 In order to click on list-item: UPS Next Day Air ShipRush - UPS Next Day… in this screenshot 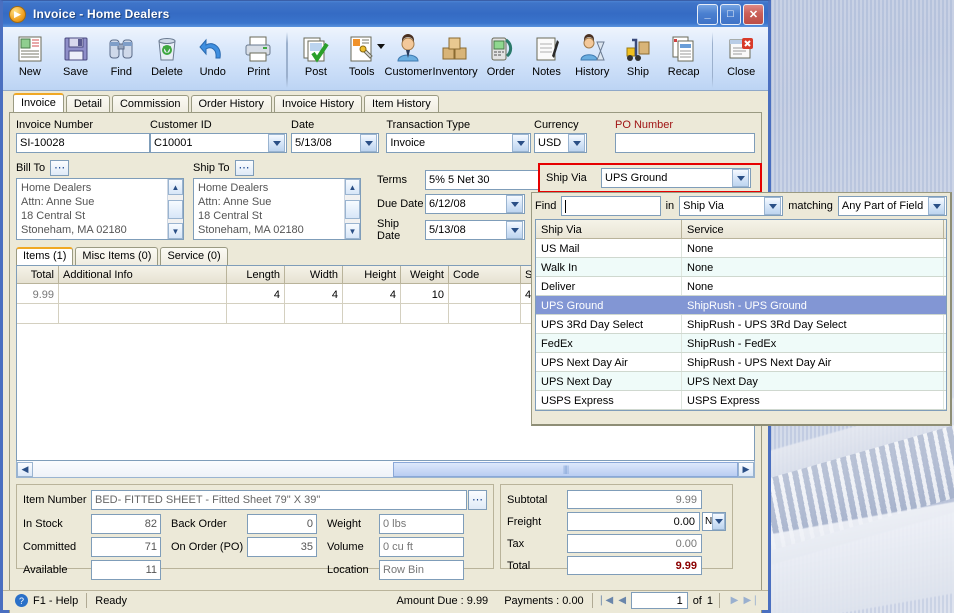, I will do `click(741, 362)`.